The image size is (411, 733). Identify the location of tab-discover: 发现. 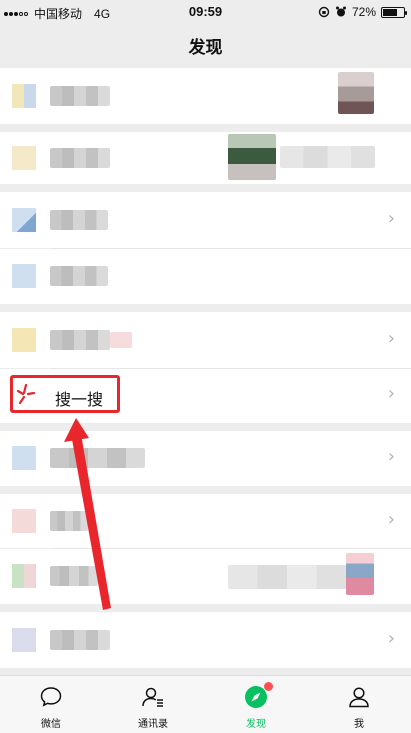
(256, 704).